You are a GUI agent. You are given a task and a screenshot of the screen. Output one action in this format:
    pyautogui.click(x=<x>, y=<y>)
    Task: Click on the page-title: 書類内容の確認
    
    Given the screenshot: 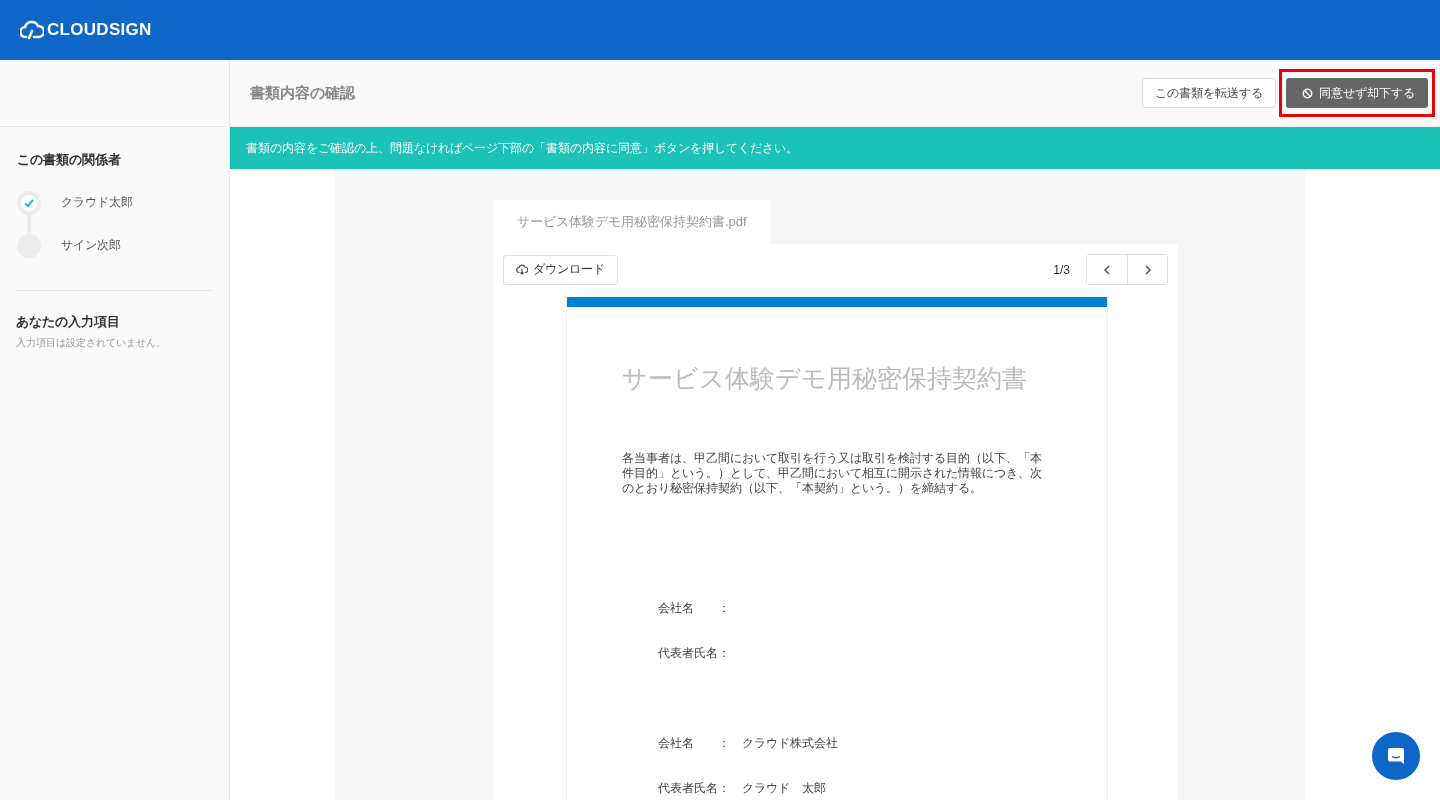 What is the action you would take?
    pyautogui.click(x=303, y=93)
    